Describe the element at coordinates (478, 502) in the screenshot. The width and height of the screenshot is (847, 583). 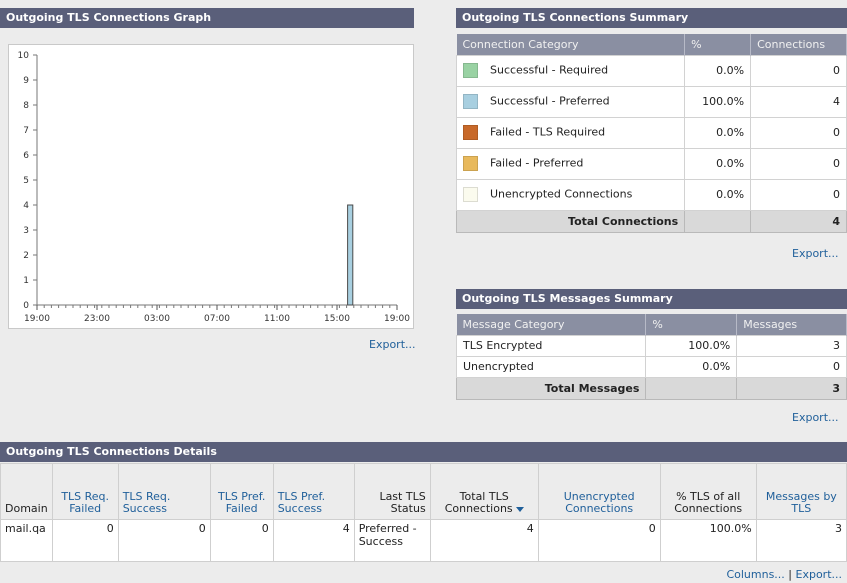
I see `total-tls-connections-label: Total TLS Connections` at that location.